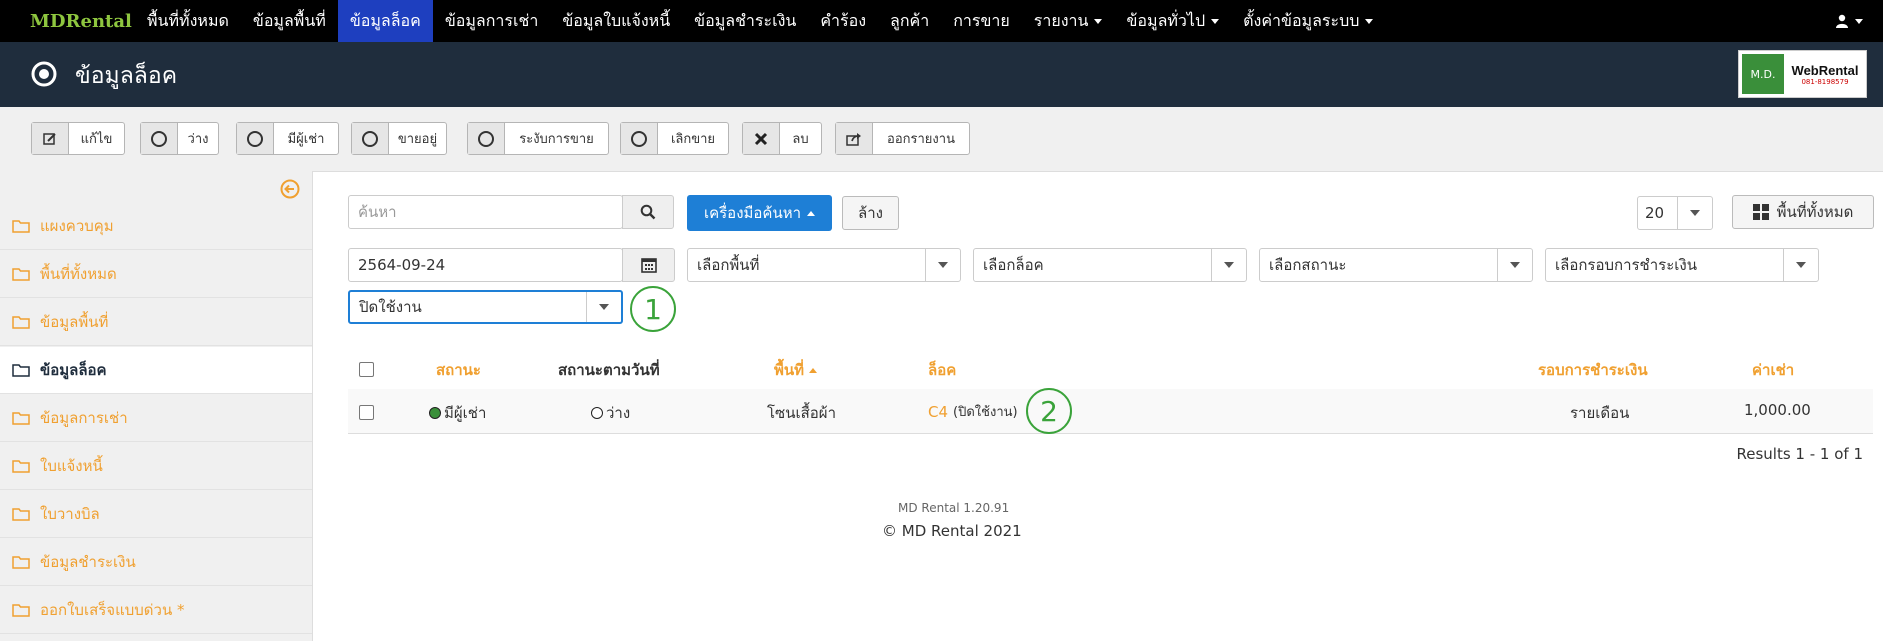 Image resolution: width=1883 pixels, height=641 pixels. I want to click on active-status-select: ปิดใช้งาน, so click(485, 307).